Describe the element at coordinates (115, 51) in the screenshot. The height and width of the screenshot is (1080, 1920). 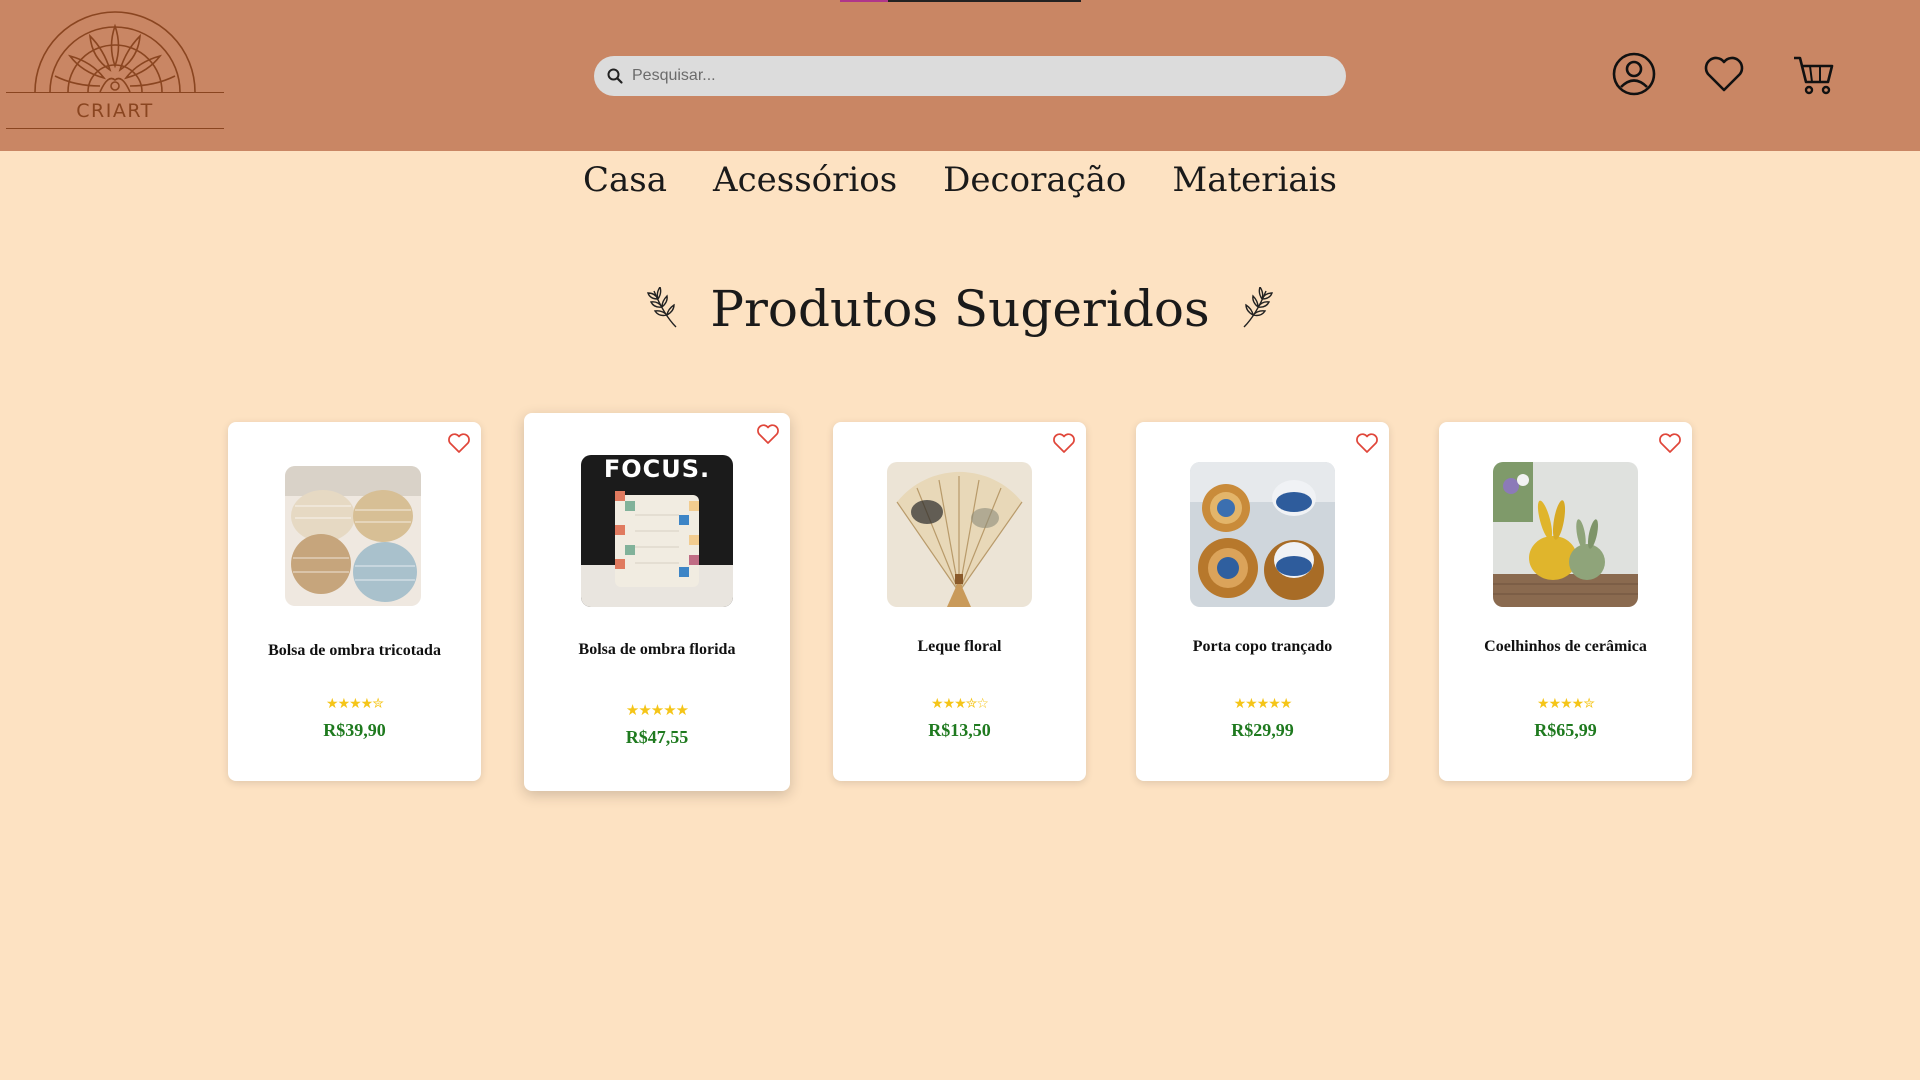
I see `mandala-logo-icon` at that location.